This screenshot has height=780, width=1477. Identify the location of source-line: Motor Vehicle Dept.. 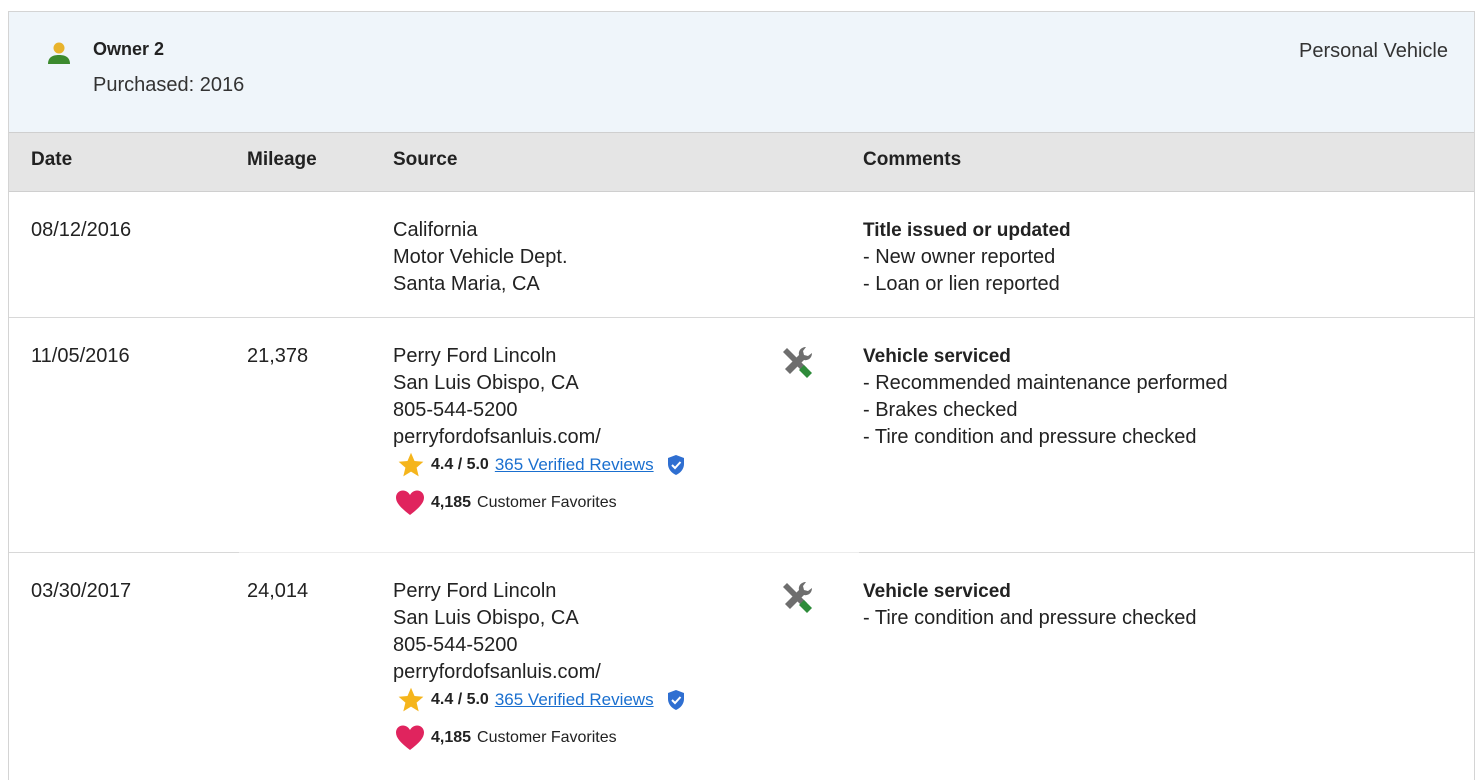
(480, 257).